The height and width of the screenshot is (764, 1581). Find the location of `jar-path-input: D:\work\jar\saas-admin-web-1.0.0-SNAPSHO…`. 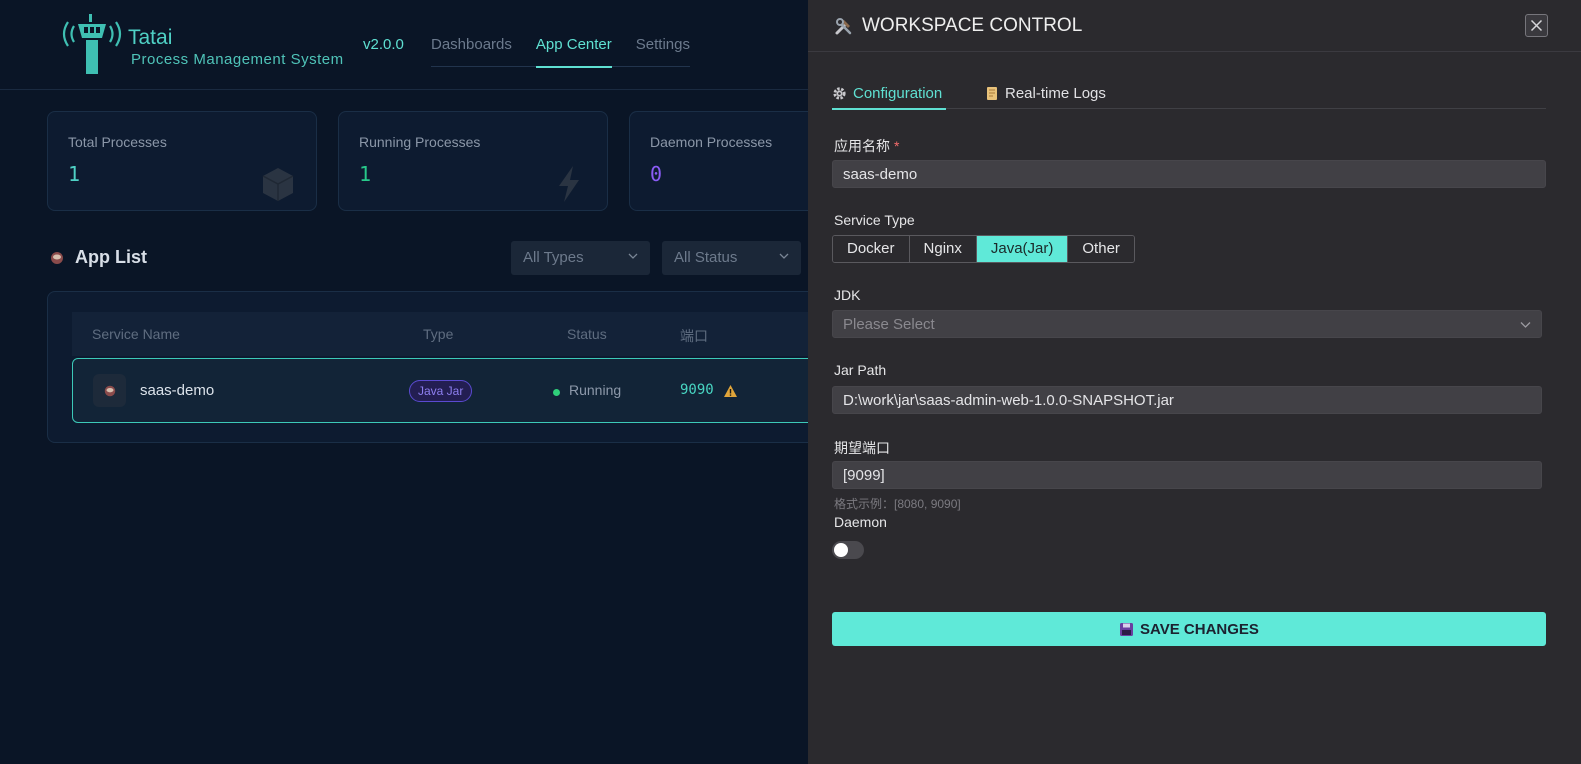

jar-path-input: D:\work\jar\saas-admin-web-1.0.0-SNAPSHO… is located at coordinates (1187, 400).